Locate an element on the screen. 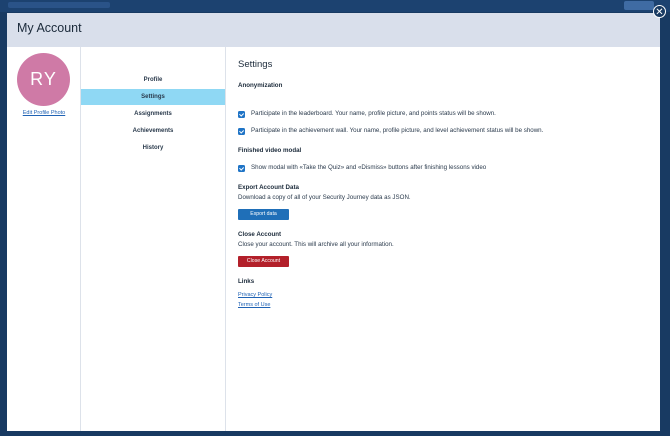 This screenshot has width=670, height=436. profile-column: RY Edit Profile Photo is located at coordinates (44, 239).